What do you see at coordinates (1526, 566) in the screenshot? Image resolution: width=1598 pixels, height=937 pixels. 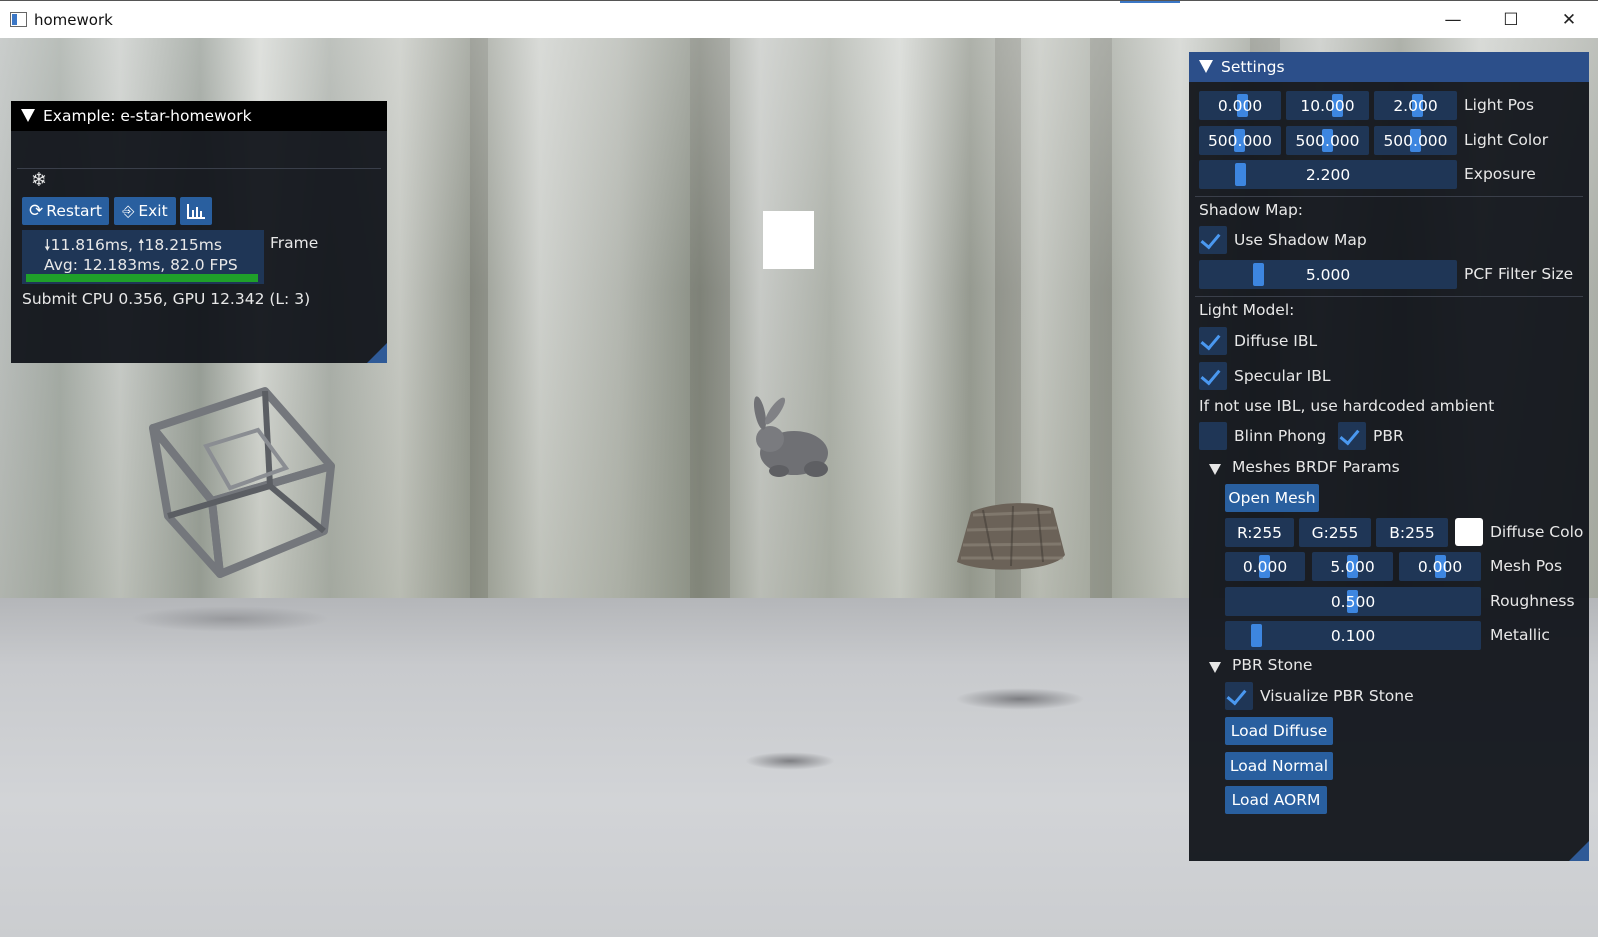 I see `mesh-pos-label: Mesh Pos` at bounding box center [1526, 566].